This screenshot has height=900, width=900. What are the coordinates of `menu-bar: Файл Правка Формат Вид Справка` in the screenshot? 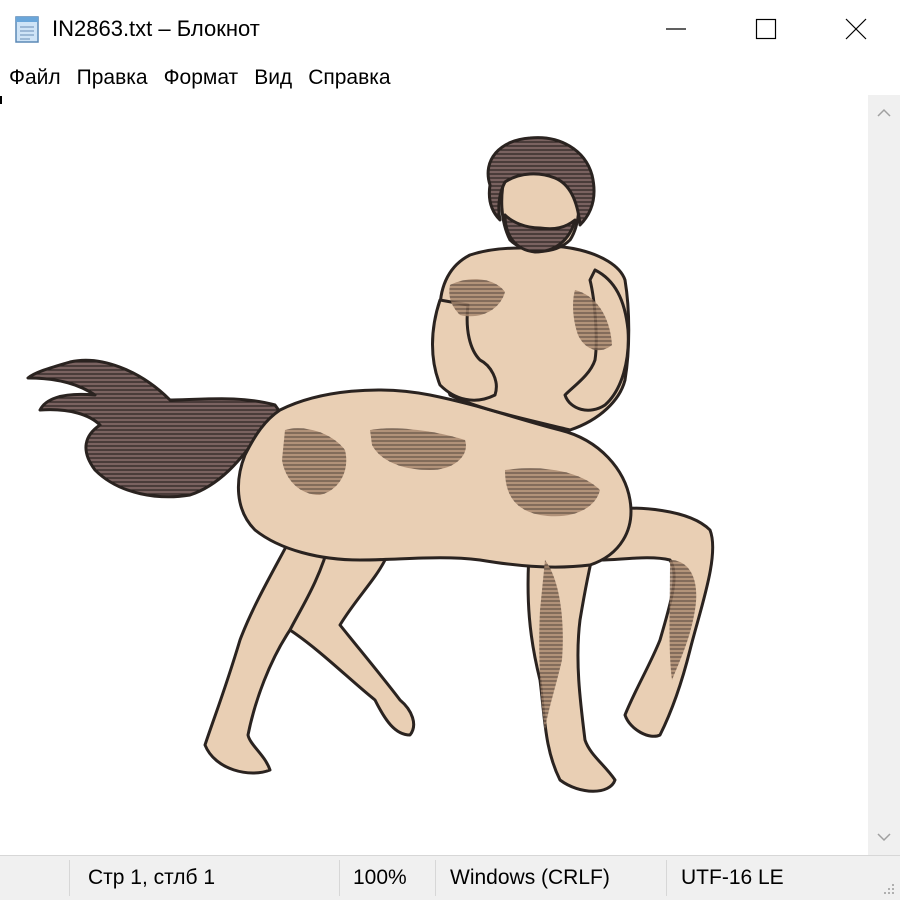 It's located at (450, 78).